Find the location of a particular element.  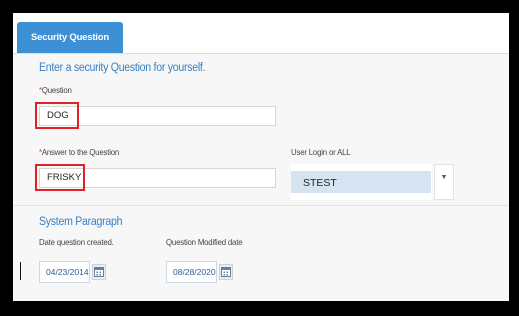

chevron-down-icon: ▼ is located at coordinates (444, 177).